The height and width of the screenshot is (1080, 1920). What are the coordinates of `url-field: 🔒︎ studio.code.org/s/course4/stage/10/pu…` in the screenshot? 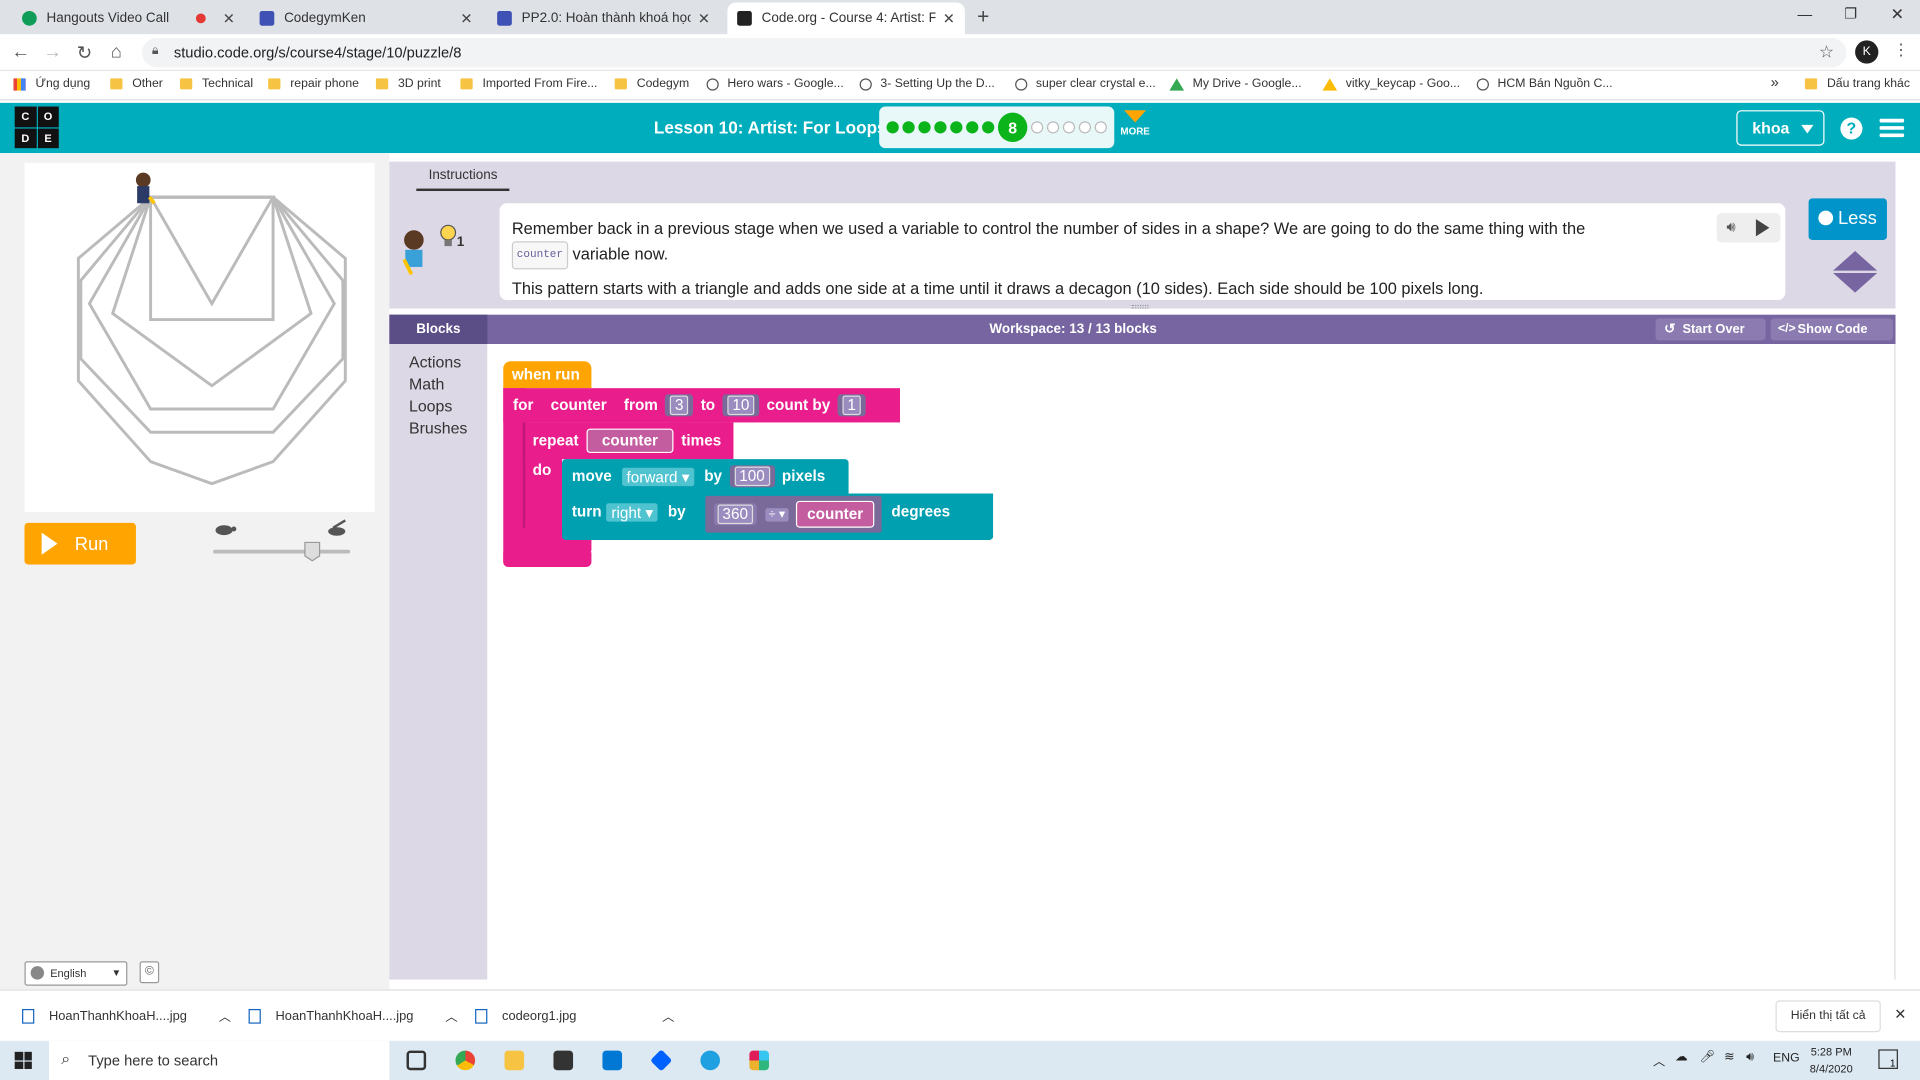 It's located at (994, 52).